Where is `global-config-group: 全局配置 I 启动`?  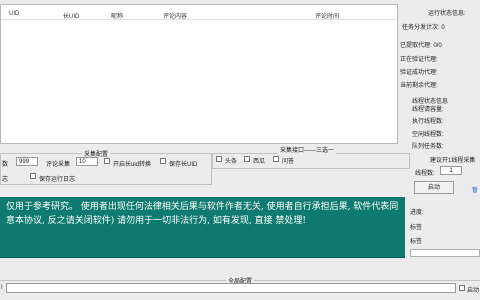 global-config-group: 全局配置 I 启动 is located at coordinates (240, 288).